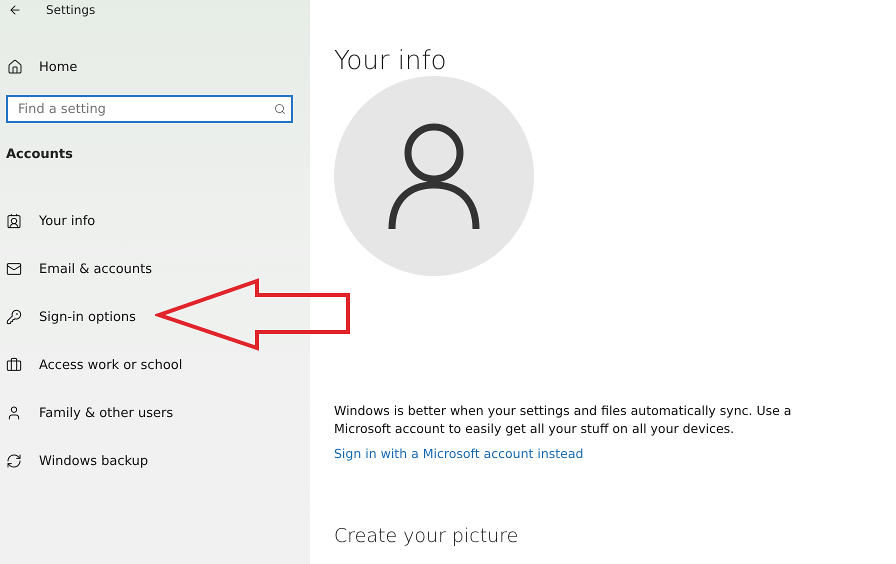  I want to click on window-title: Settings, so click(71, 10).